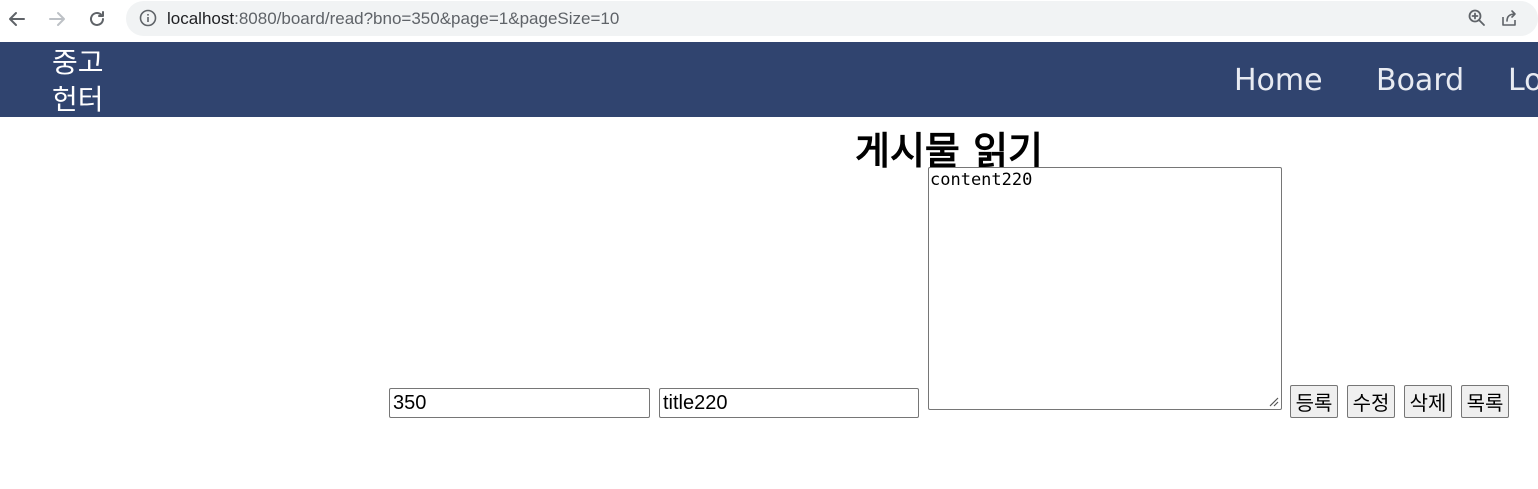 The height and width of the screenshot is (489, 1538). Describe the element at coordinates (1428, 401) in the screenshot. I see `delete-button: 삭제` at that location.